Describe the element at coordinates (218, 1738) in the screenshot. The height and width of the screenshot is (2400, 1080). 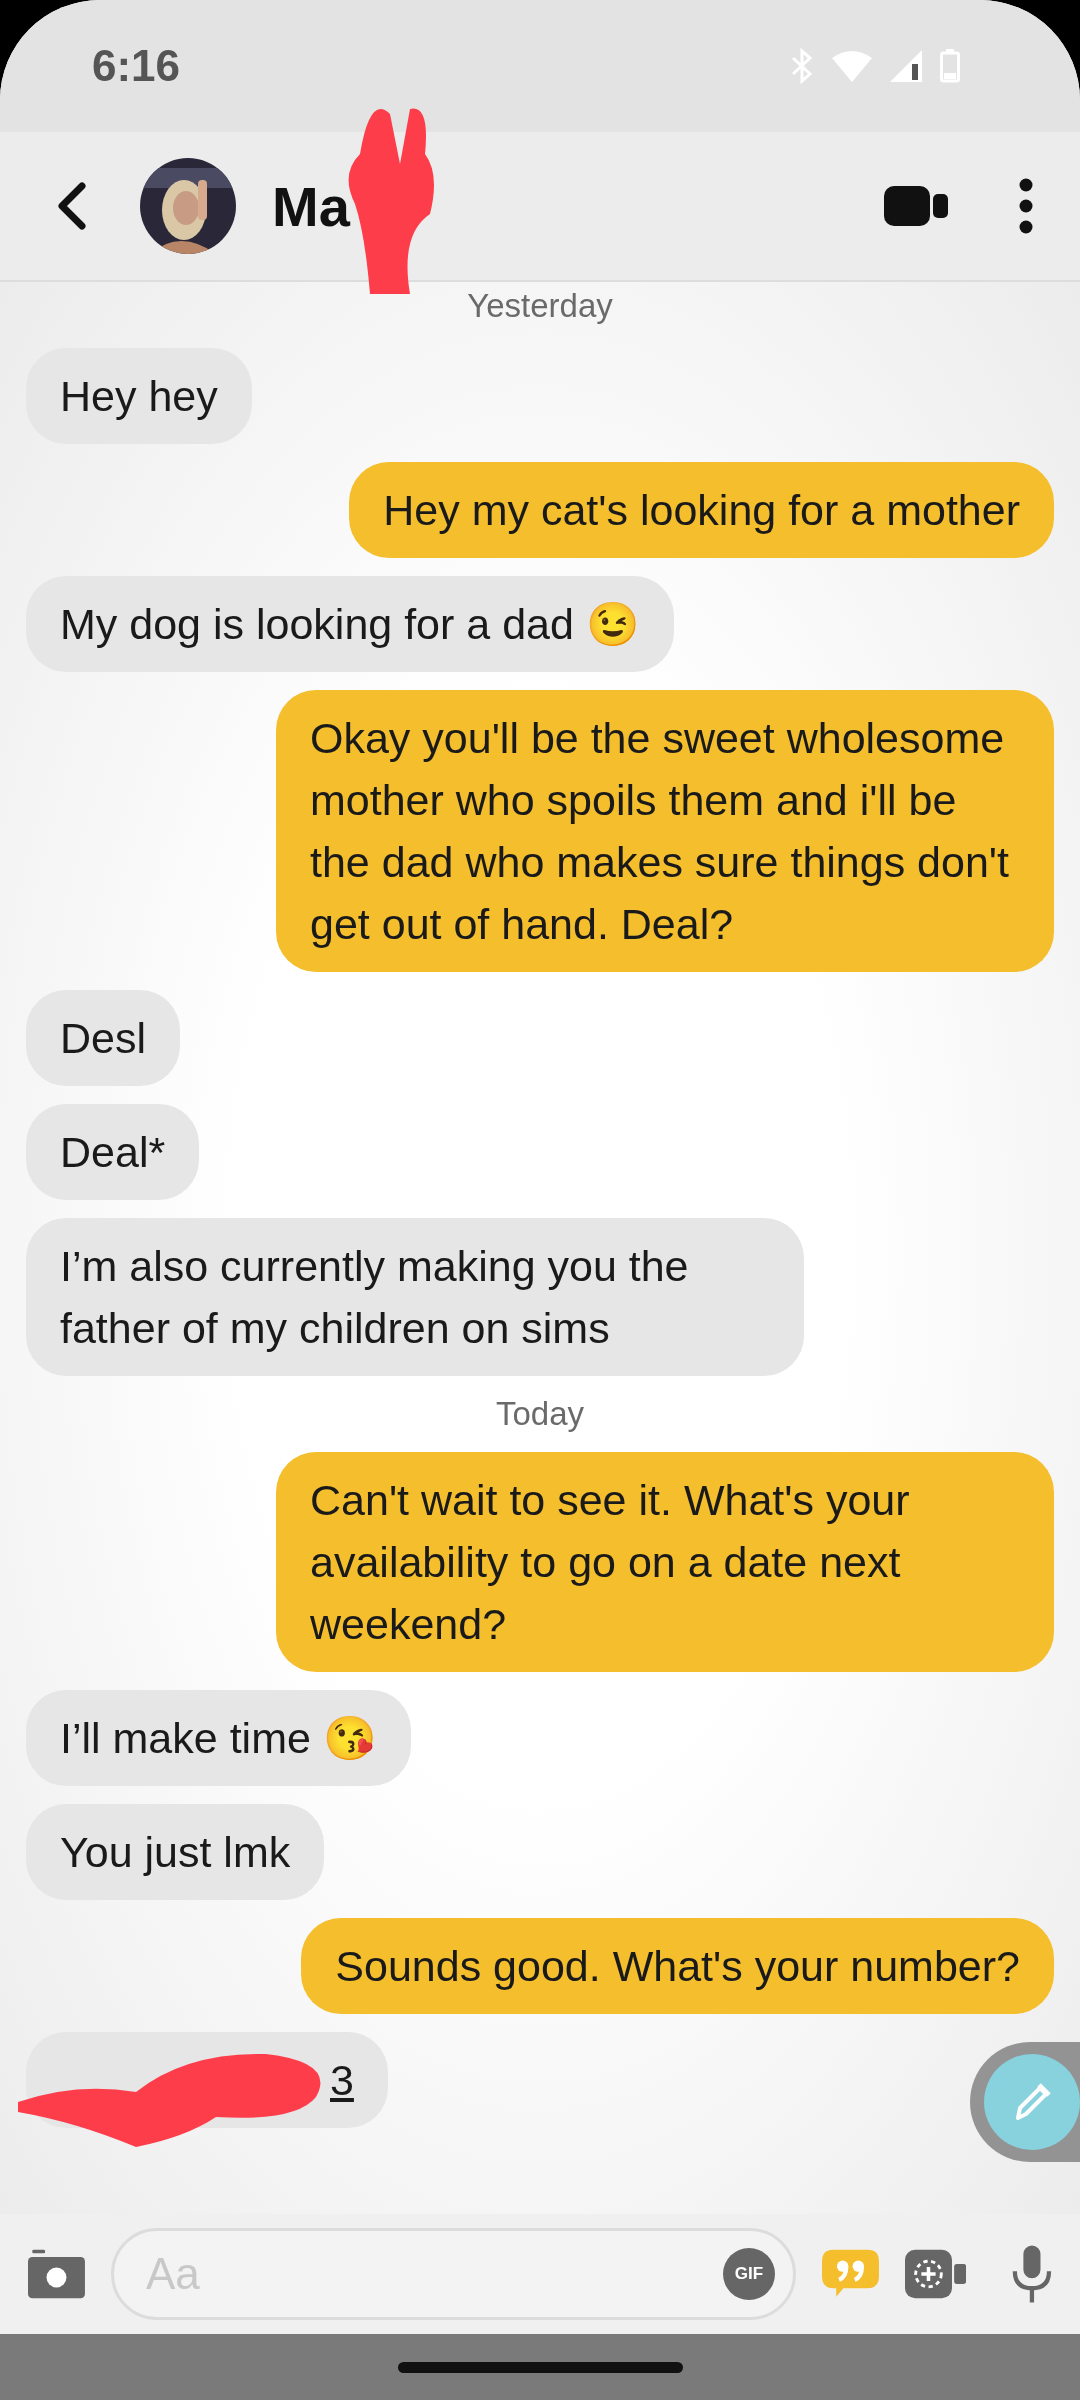
I see `received-message: I’ll make time 😘` at that location.